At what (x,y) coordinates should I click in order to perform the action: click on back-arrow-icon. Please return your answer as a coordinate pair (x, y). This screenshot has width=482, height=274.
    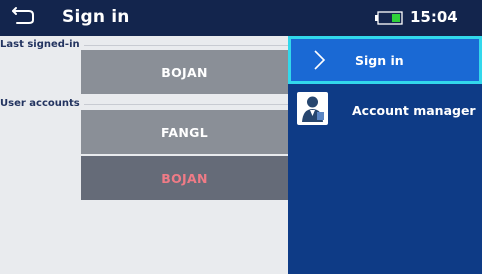
    Looking at the image, I should click on (23, 15).